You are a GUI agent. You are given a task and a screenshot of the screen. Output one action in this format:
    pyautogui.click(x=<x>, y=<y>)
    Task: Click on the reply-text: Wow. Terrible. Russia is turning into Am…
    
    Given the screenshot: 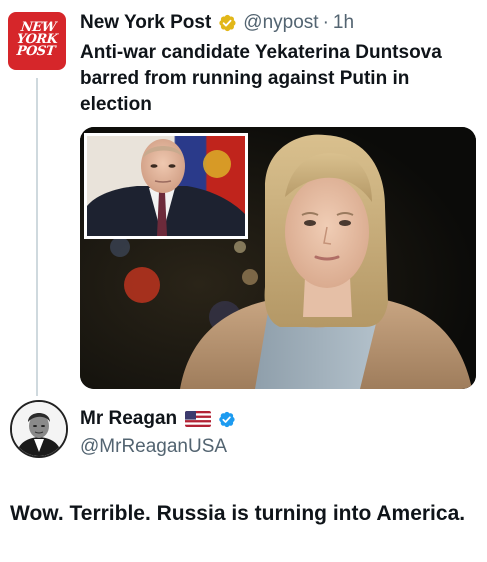 What is the action you would take?
    pyautogui.click(x=238, y=513)
    